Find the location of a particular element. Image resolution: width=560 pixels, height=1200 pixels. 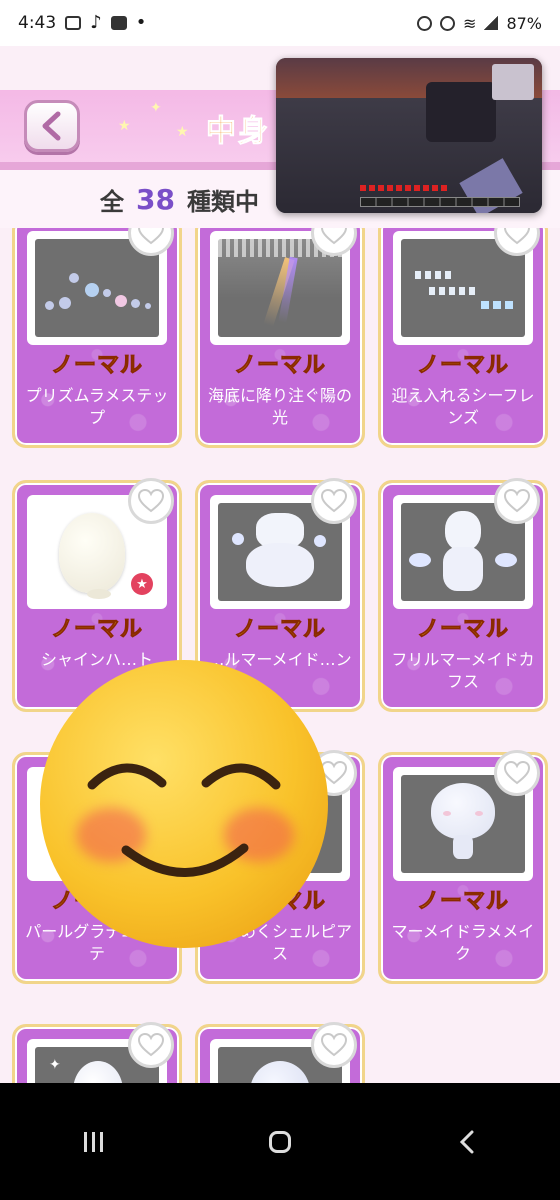

item-card: ノーマル プリズムラメステップ is located at coordinates (97, 338).